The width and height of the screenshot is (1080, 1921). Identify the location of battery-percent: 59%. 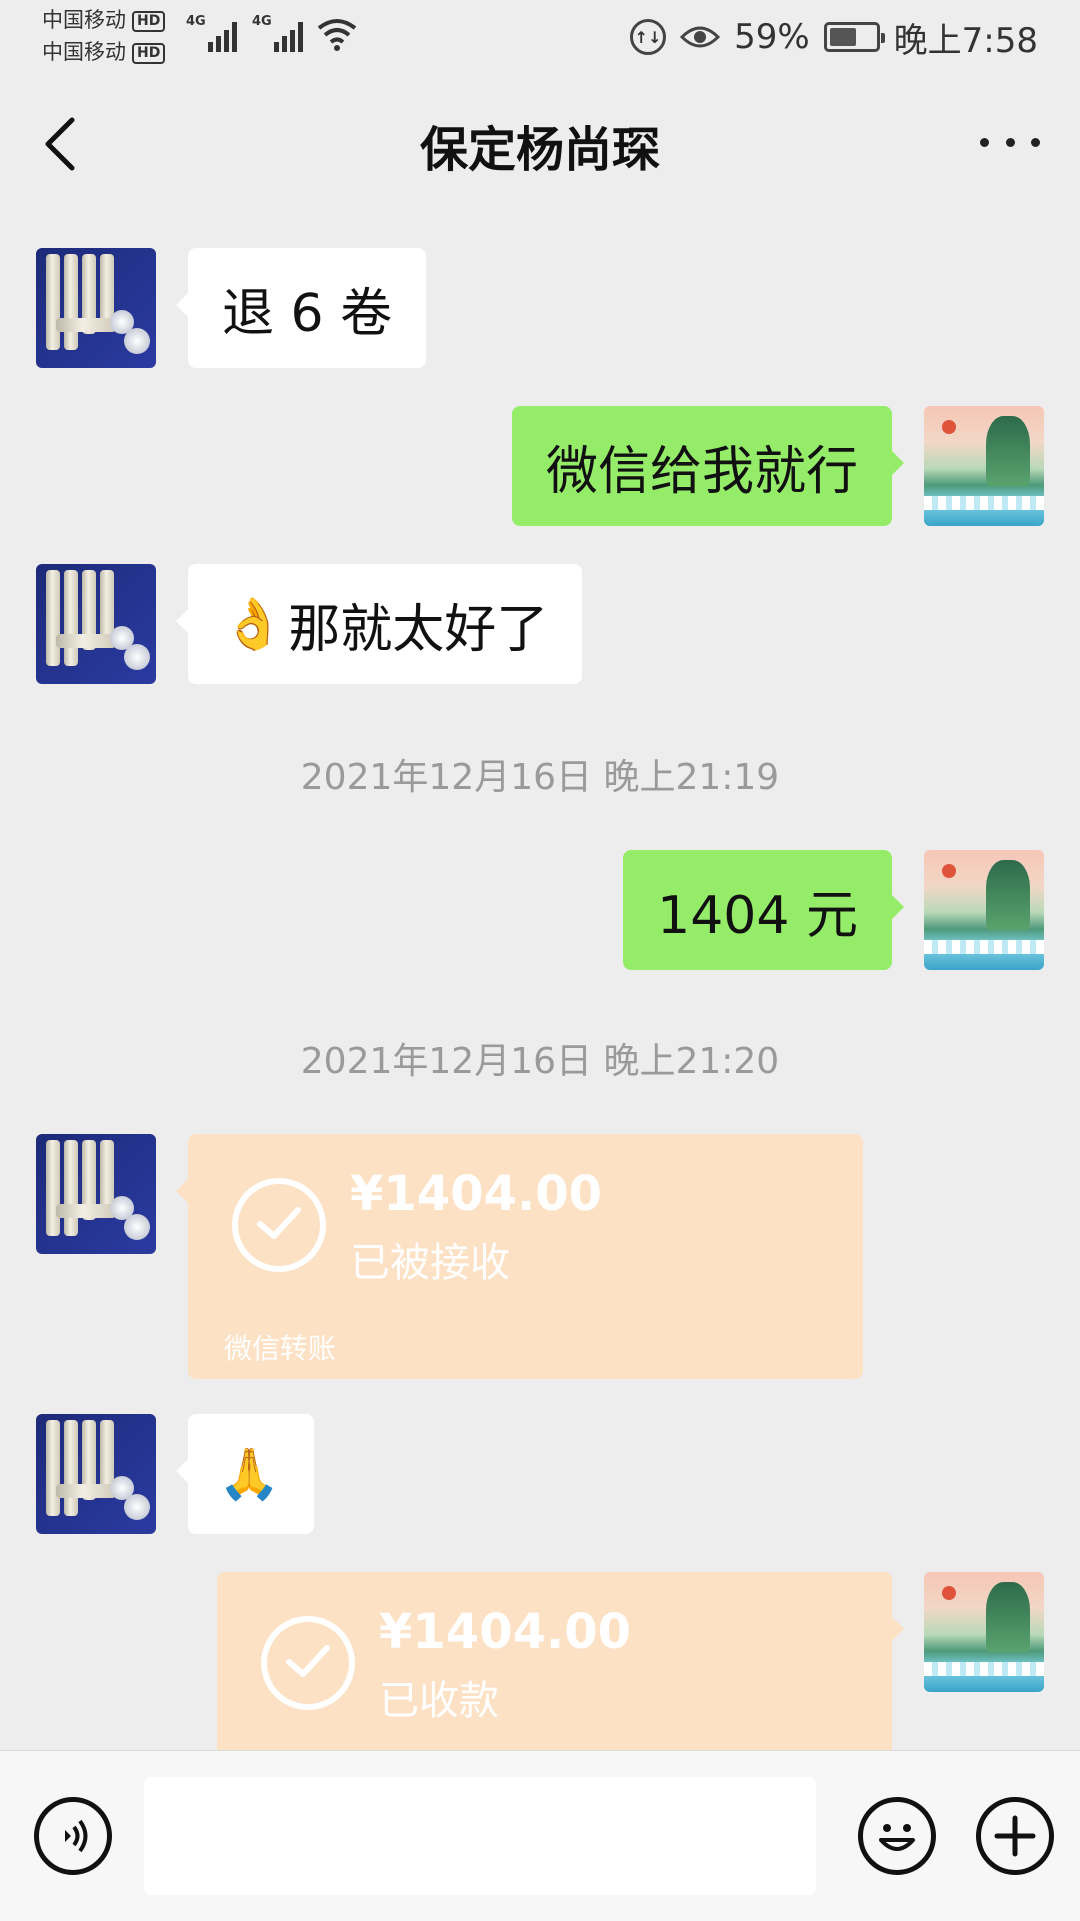
(772, 37).